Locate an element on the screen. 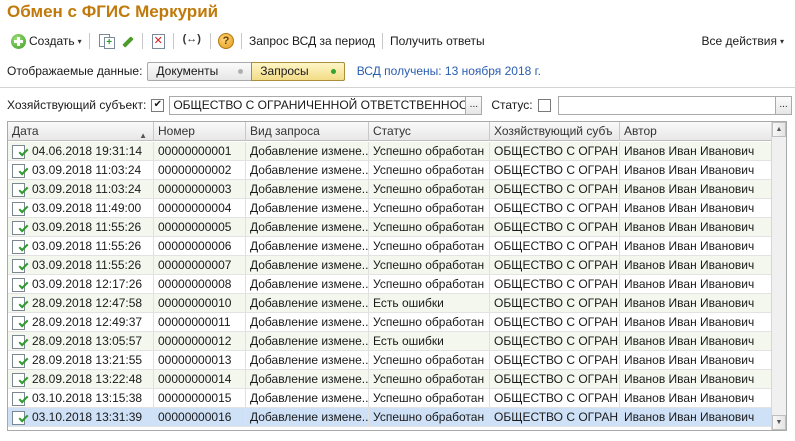 The image size is (795, 441). cell-date: 28.09.2018 13:21:55 is located at coordinates (81, 360).